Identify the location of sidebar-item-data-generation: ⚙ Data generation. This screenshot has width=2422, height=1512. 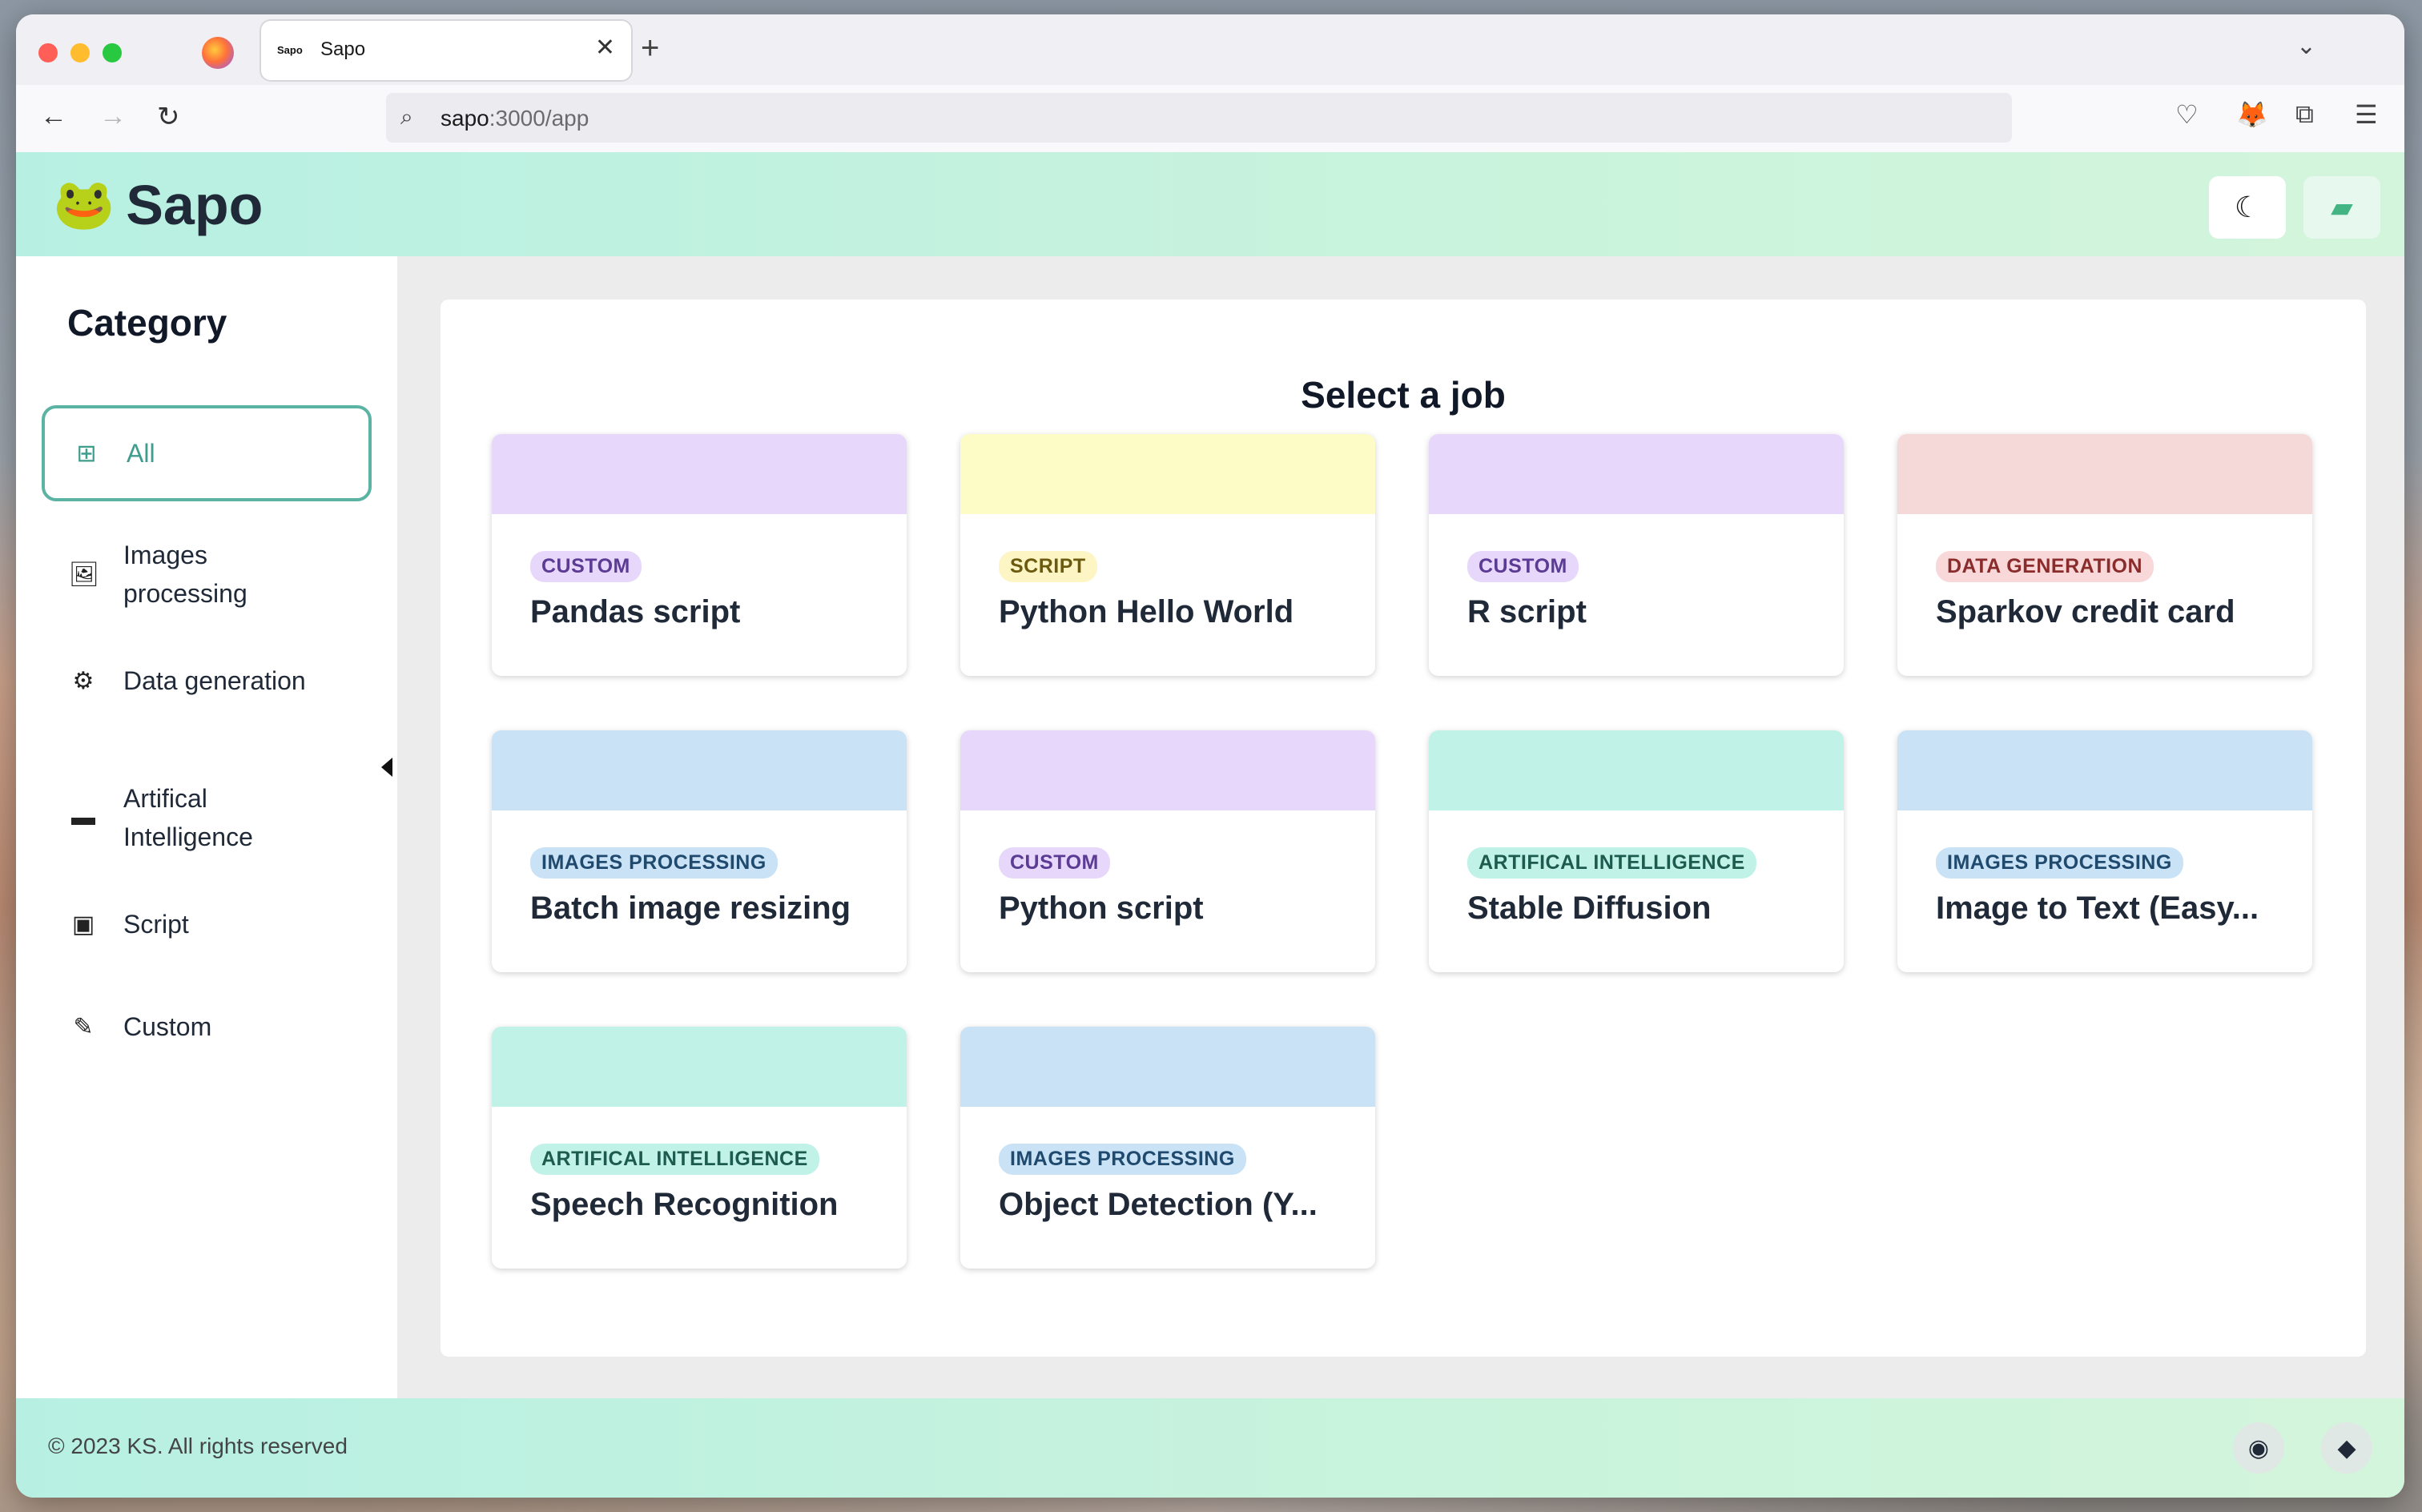
(207, 681).